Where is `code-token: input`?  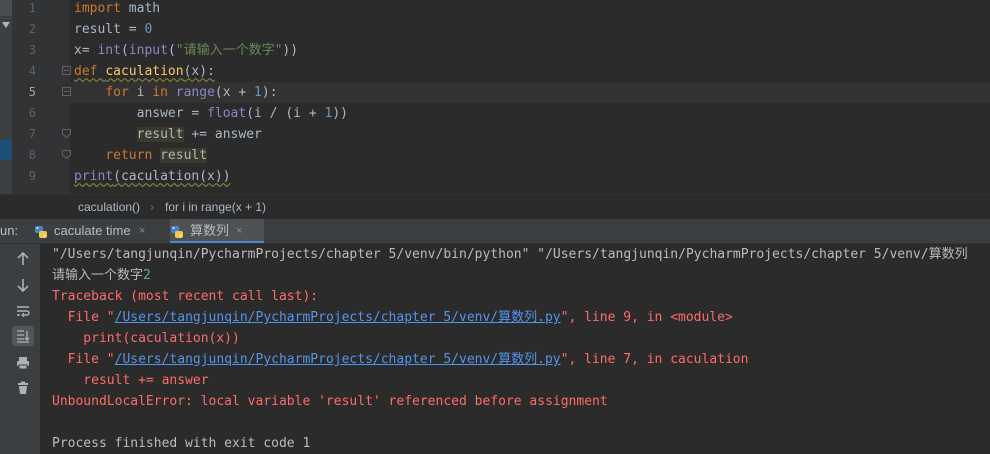
code-token: input is located at coordinates (148, 50).